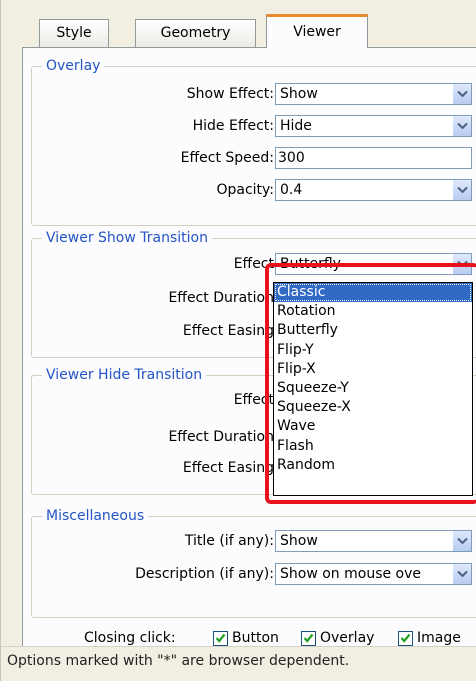 The height and width of the screenshot is (681, 476). What do you see at coordinates (317, 31) in the screenshot?
I see `tab-viewer: Viewer` at bounding box center [317, 31].